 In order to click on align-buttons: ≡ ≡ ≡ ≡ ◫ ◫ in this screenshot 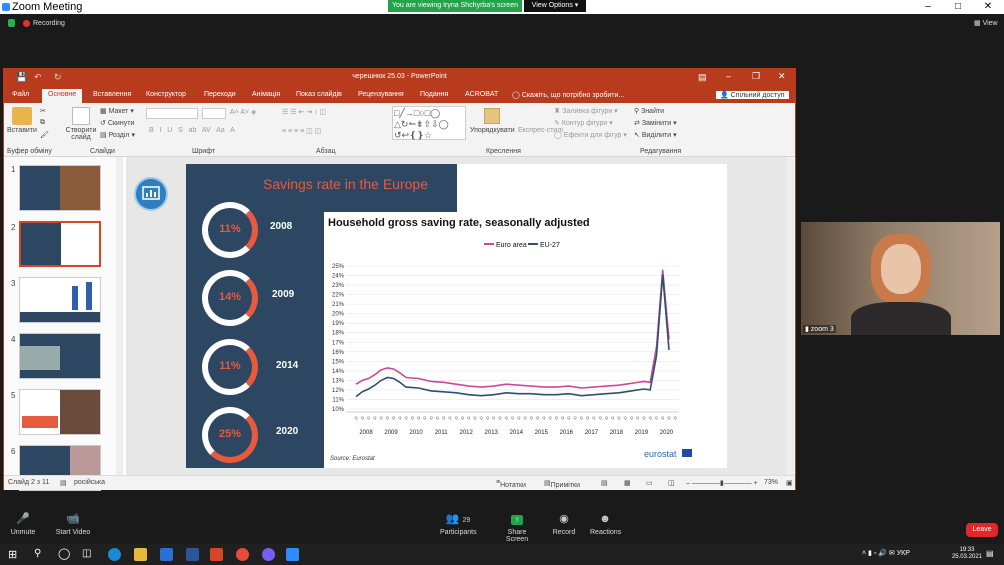, I will do `click(301, 131)`.